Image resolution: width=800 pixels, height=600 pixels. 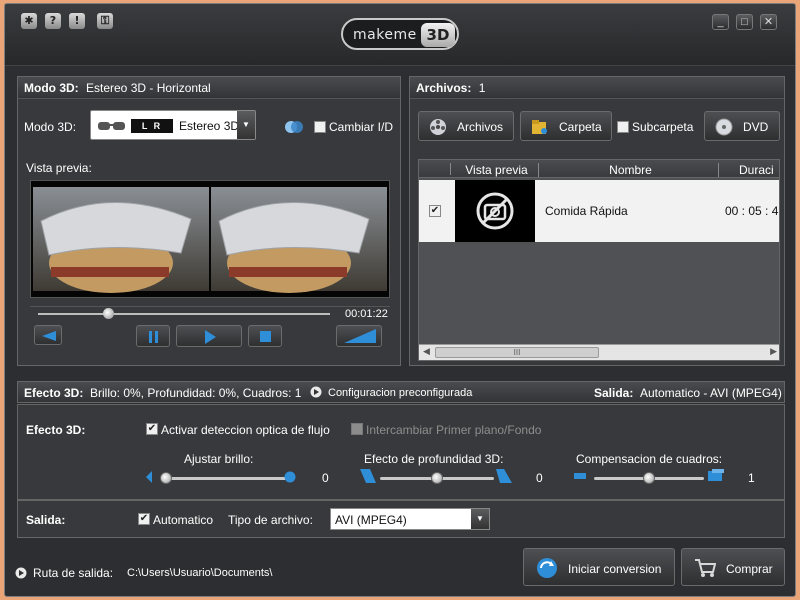 What do you see at coordinates (580, 127) in the screenshot?
I see `folder-button-label: Carpeta` at bounding box center [580, 127].